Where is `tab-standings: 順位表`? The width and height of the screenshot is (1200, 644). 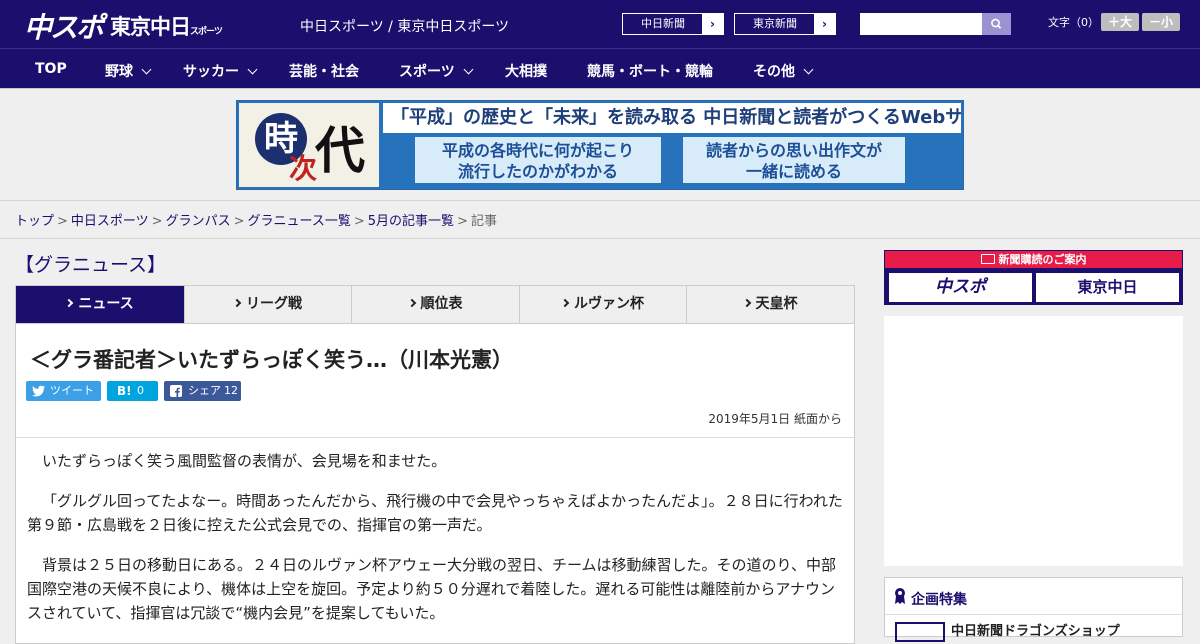
tab-standings: 順位表 is located at coordinates (436, 304).